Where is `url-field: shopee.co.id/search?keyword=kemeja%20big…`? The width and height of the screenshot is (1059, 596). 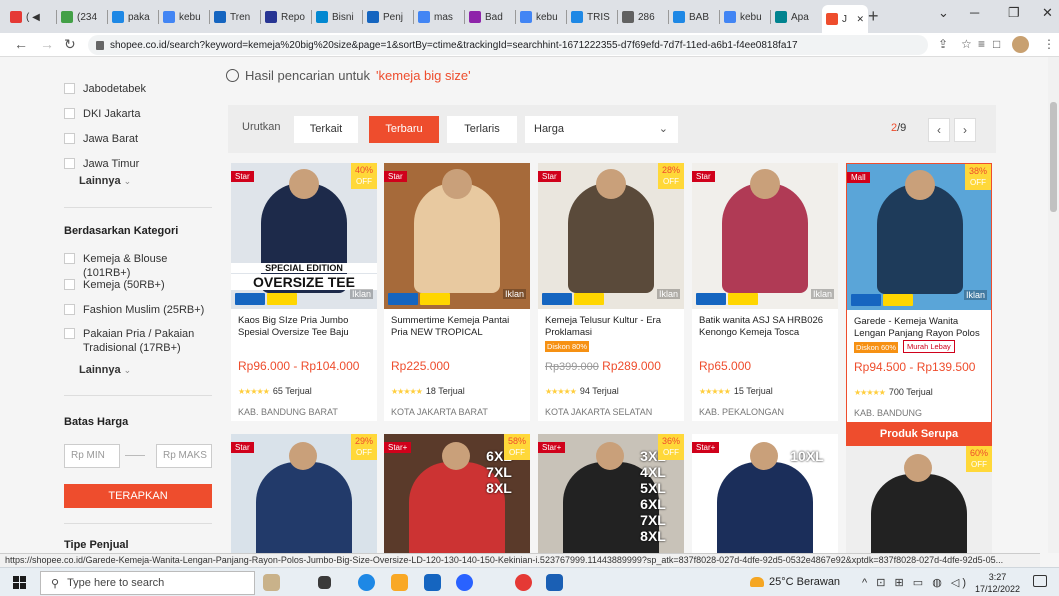
url-field: shopee.co.id/search?keyword=kemeja%20big… is located at coordinates (508, 45).